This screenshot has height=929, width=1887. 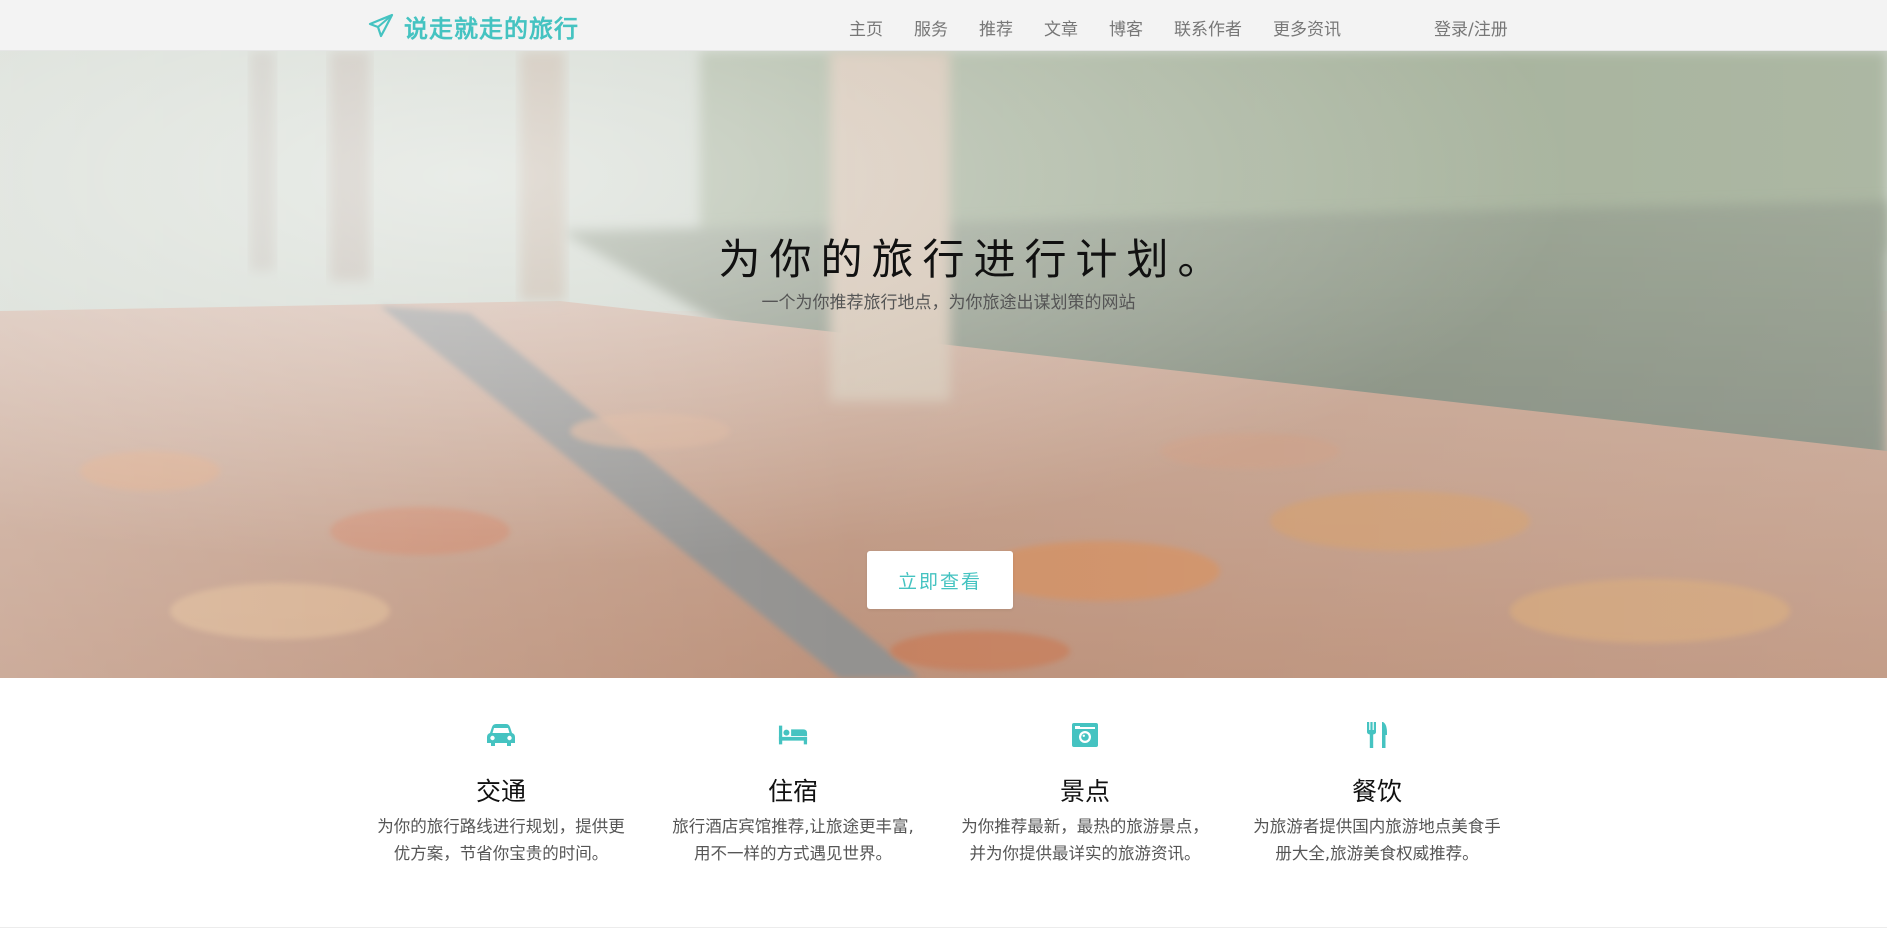 What do you see at coordinates (793, 826) in the screenshot?
I see `feature-desc-line: 旅行酒店宾馆推荐,让旅途更丰富,` at bounding box center [793, 826].